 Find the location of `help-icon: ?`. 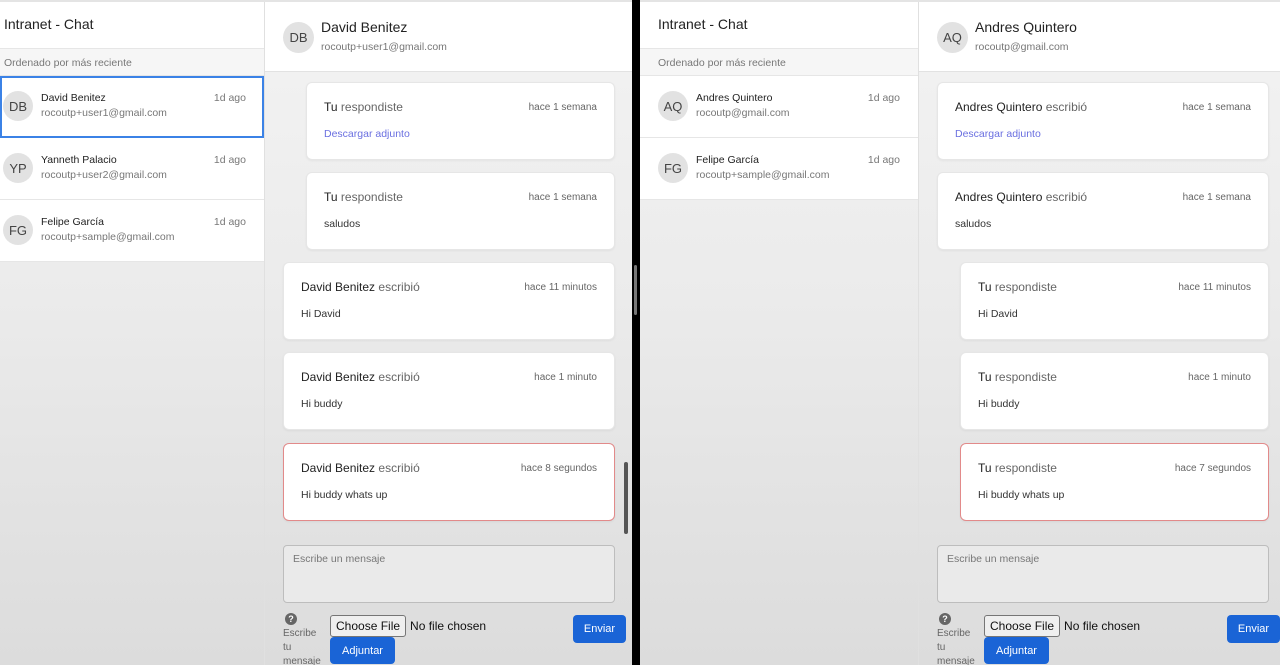

help-icon: ? is located at coordinates (945, 619).